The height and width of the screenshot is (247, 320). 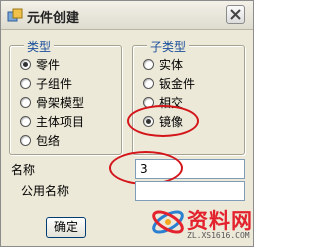 What do you see at coordinates (66, 227) in the screenshot?
I see `ok-button: 确定` at bounding box center [66, 227].